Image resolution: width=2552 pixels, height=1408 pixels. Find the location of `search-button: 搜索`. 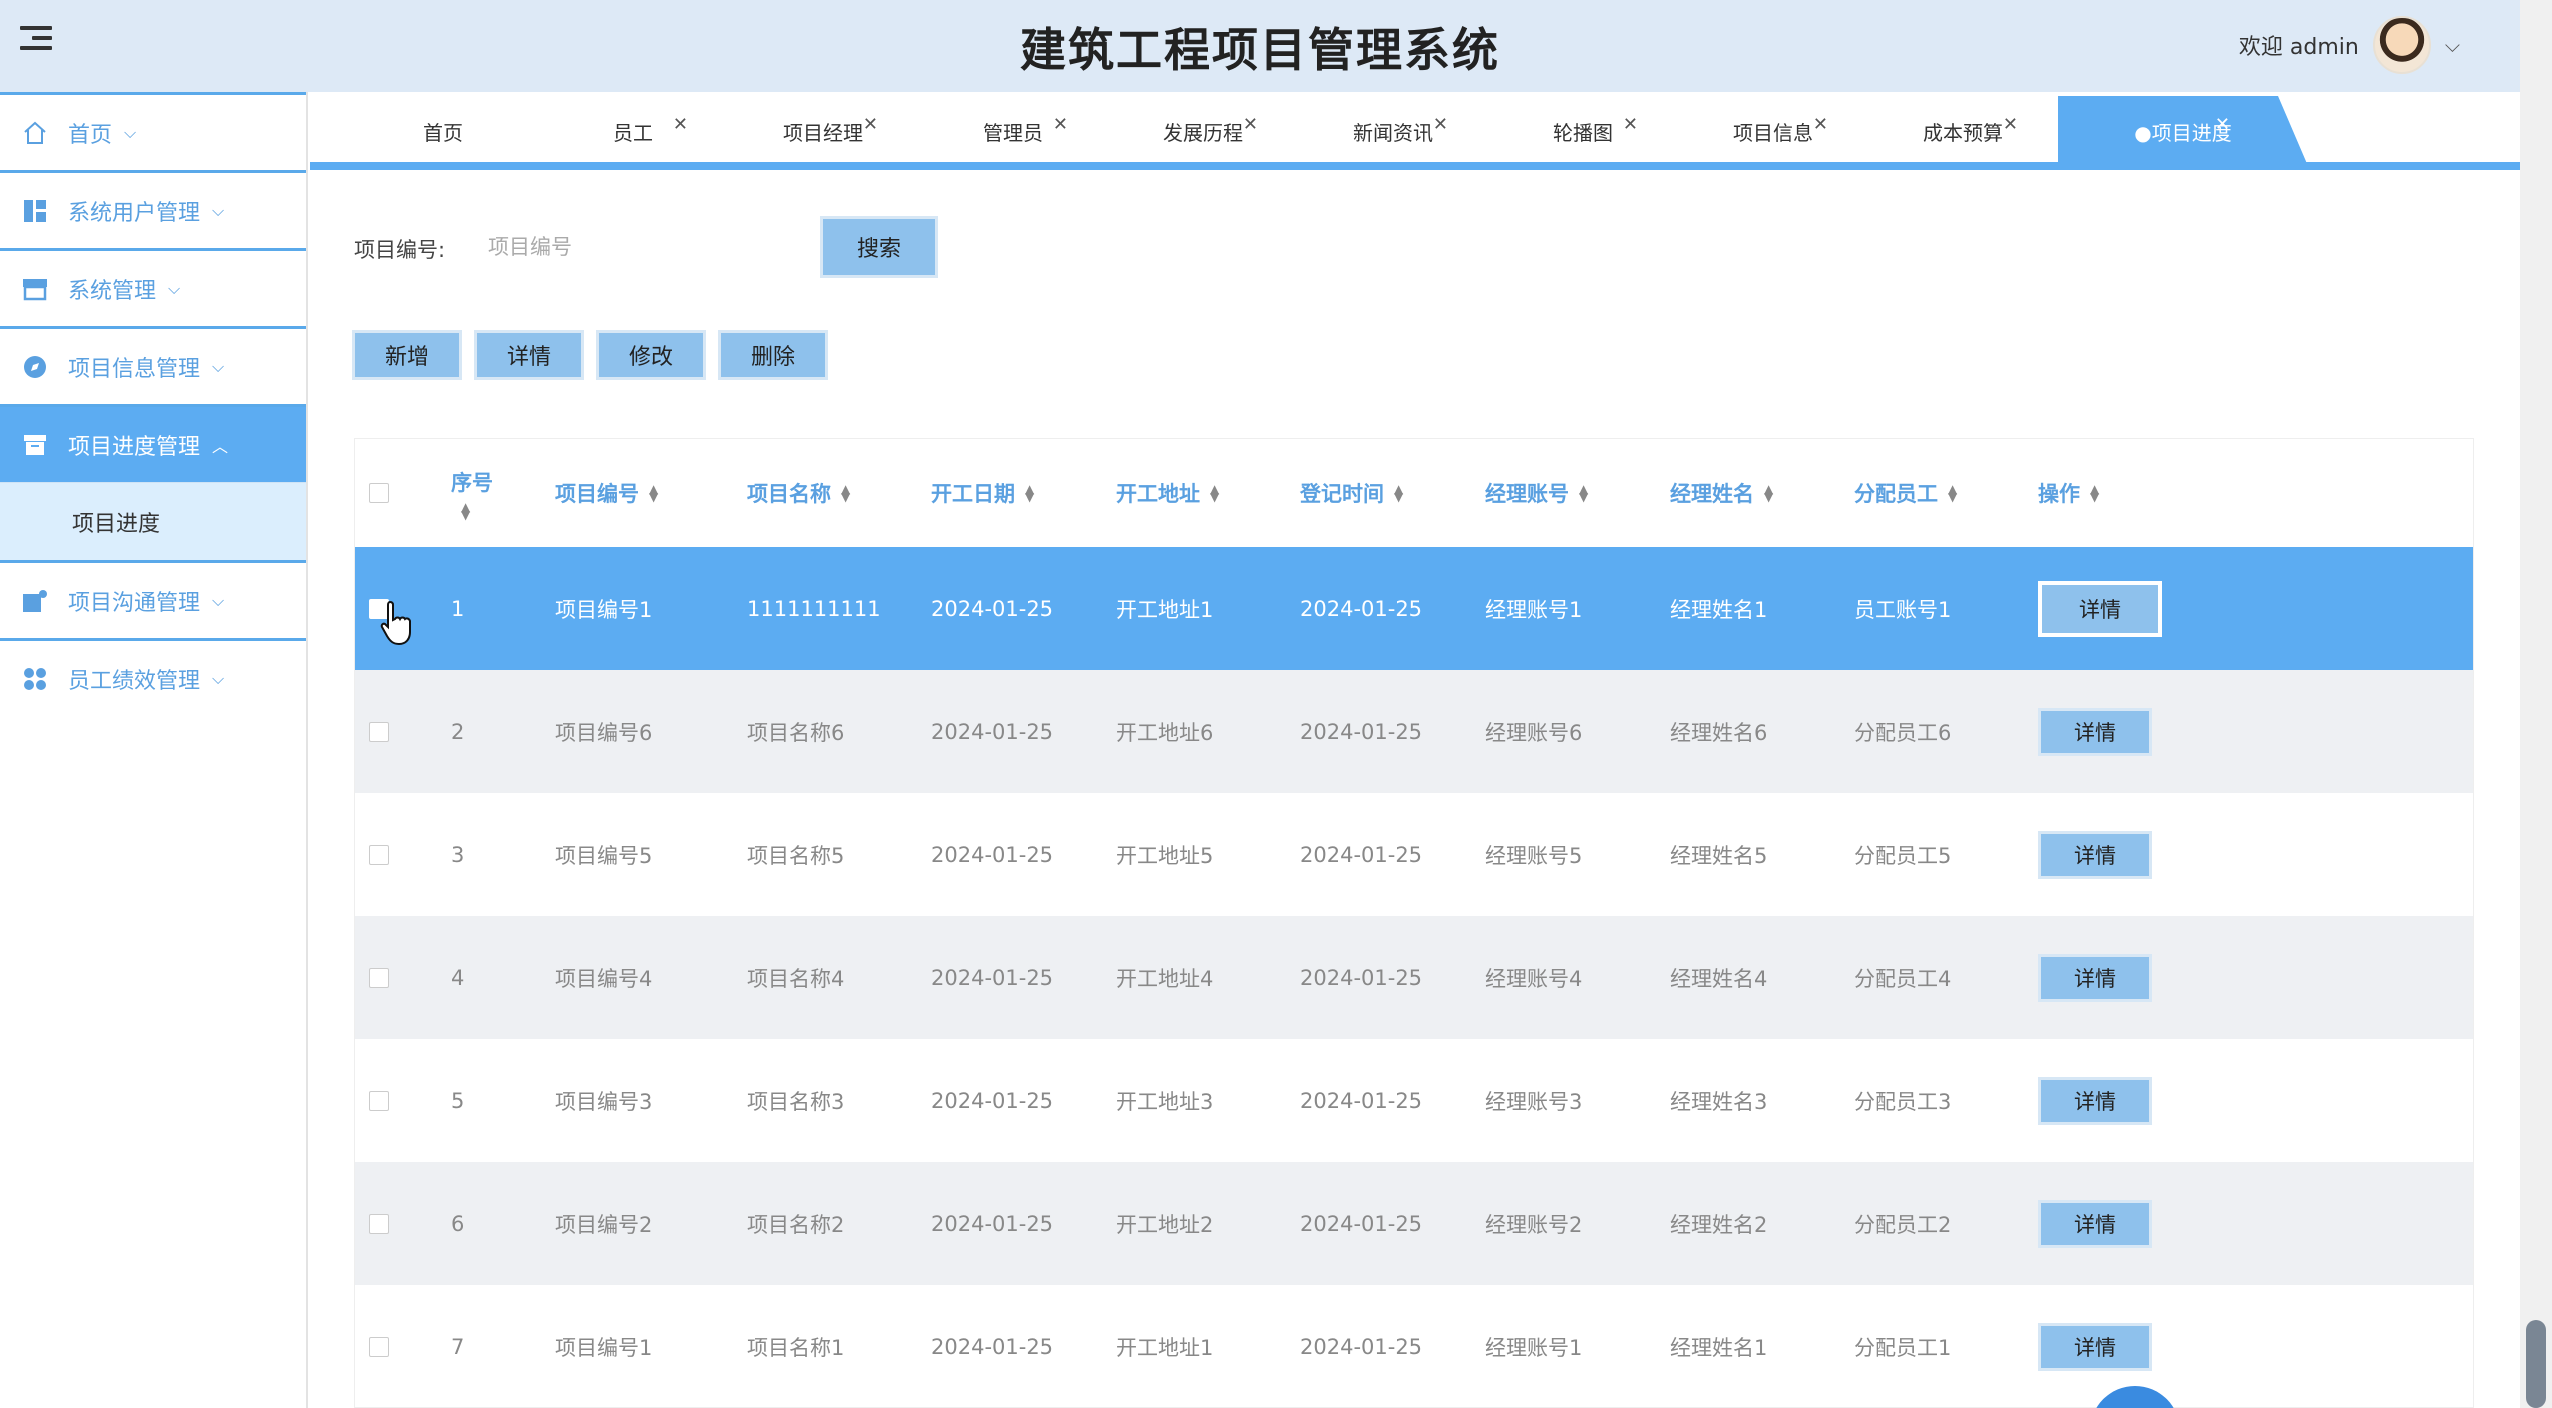

search-button: 搜索 is located at coordinates (879, 247).